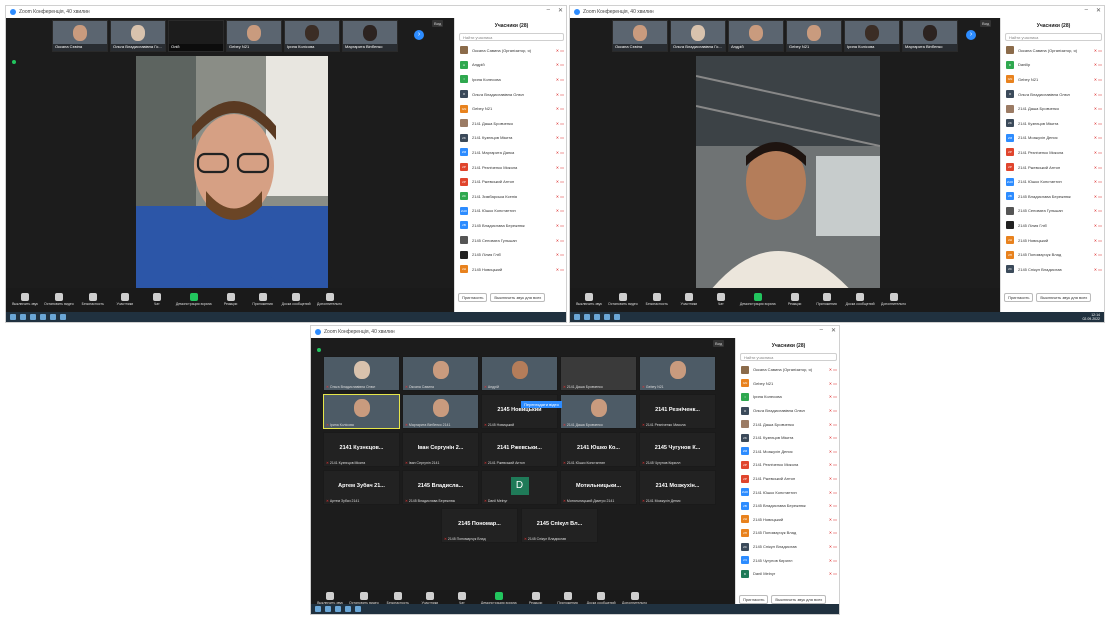 The height and width of the screenshot is (617, 1110). I want to click on participant-row: 2145 Сеновата Гульшан ✕ ▭, so click(510, 240).